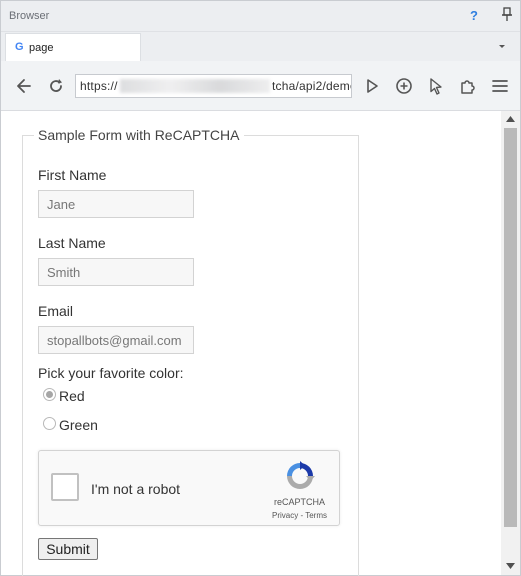 The width and height of the screenshot is (521, 576). I want to click on tab-strip: G page, so click(260, 46).